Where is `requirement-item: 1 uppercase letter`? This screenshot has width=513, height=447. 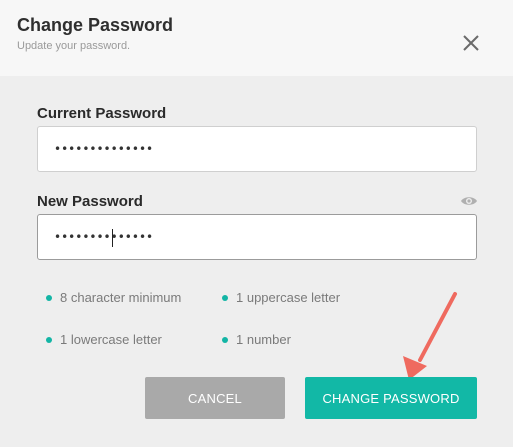 requirement-item: 1 uppercase letter is located at coordinates (281, 297).